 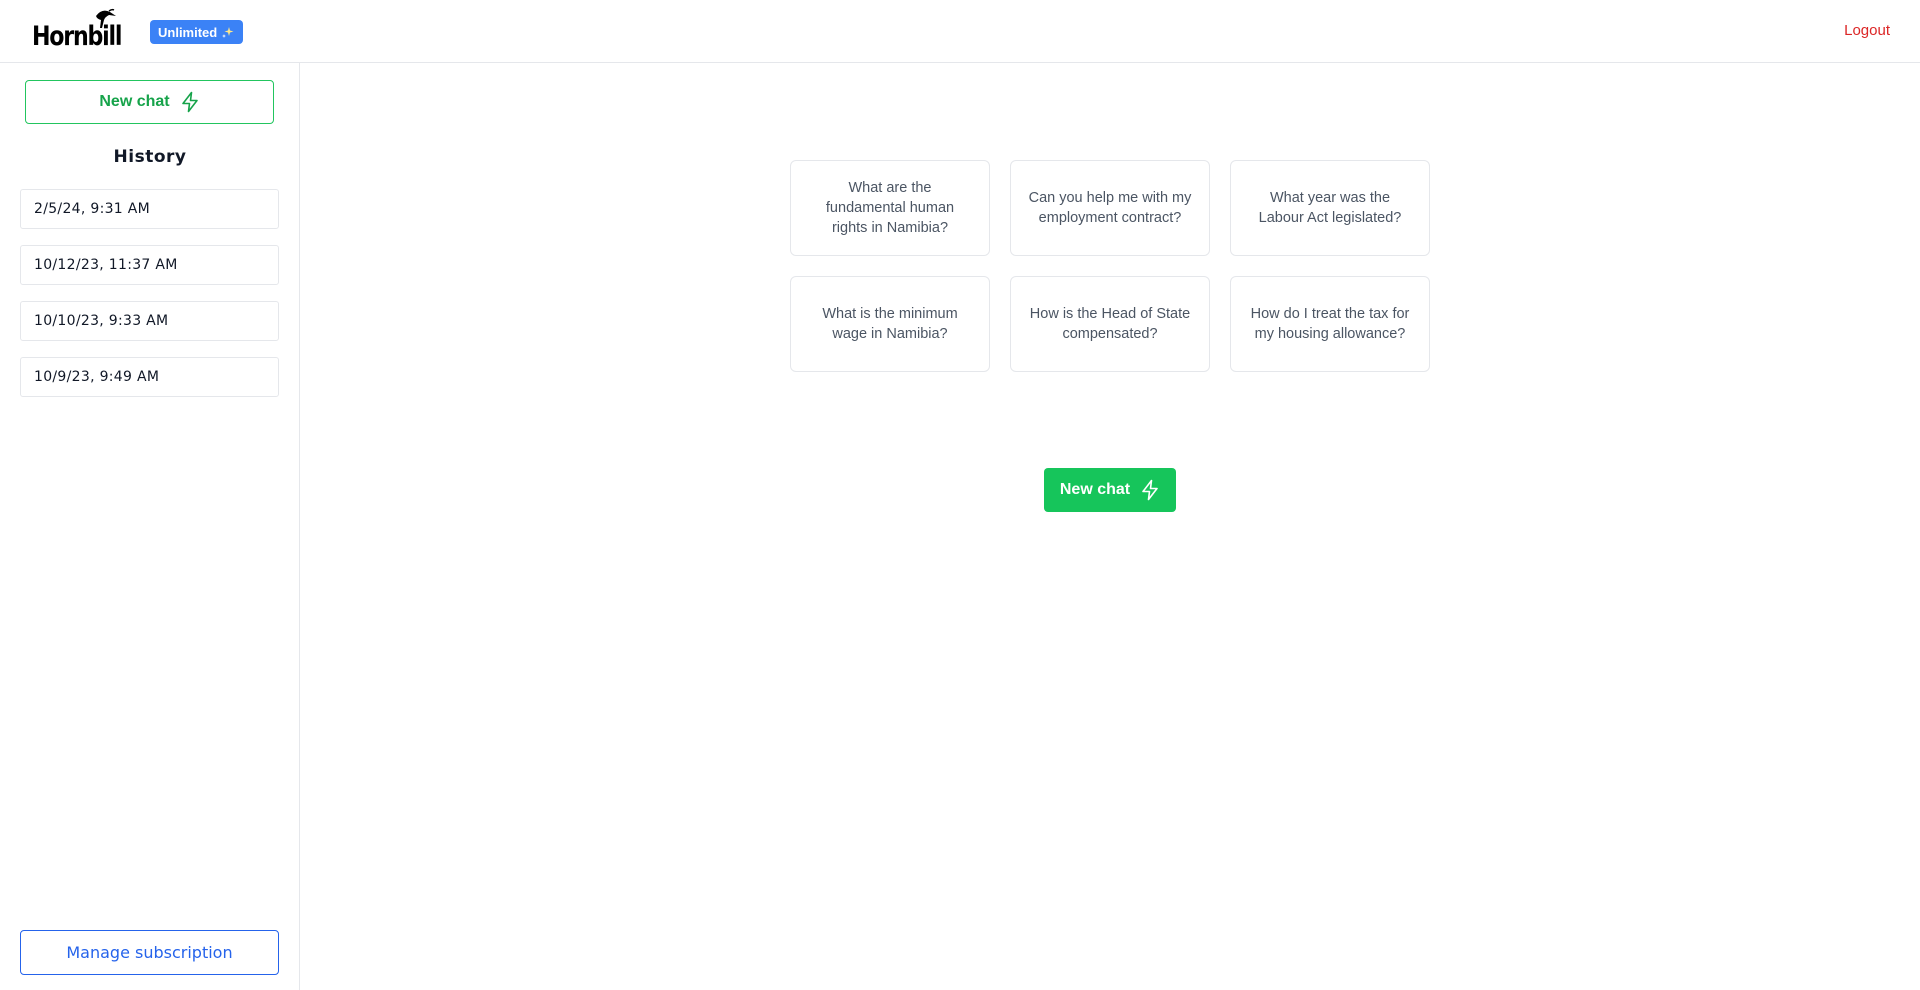 I want to click on logout-link: Logout, so click(x=1867, y=30).